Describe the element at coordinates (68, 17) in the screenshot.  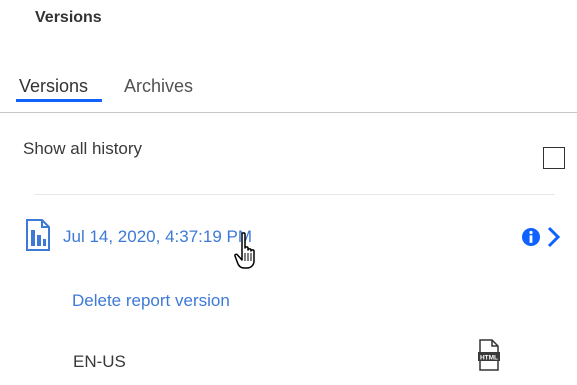
I see `panel-title: Versions` at that location.